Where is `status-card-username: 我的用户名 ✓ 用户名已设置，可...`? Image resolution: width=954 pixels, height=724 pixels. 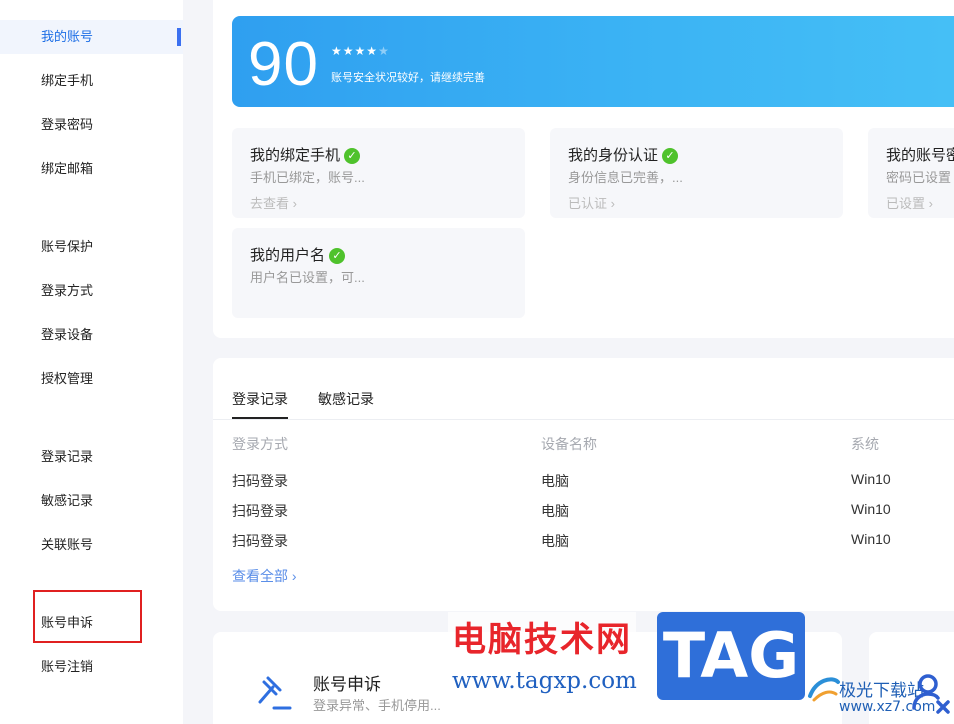 status-card-username: 我的用户名 ✓ 用户名已设置，可... is located at coordinates (378, 273).